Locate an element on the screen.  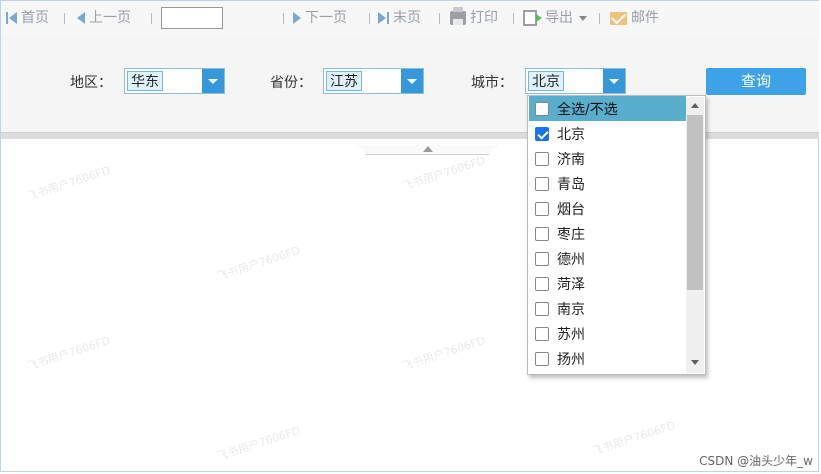
city-label: 城市： is located at coordinates (492, 83).